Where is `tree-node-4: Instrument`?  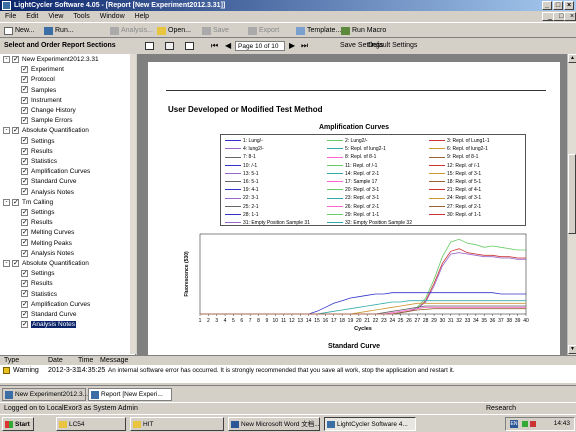
tree-node-4: Instrument is located at coordinates (41, 101).